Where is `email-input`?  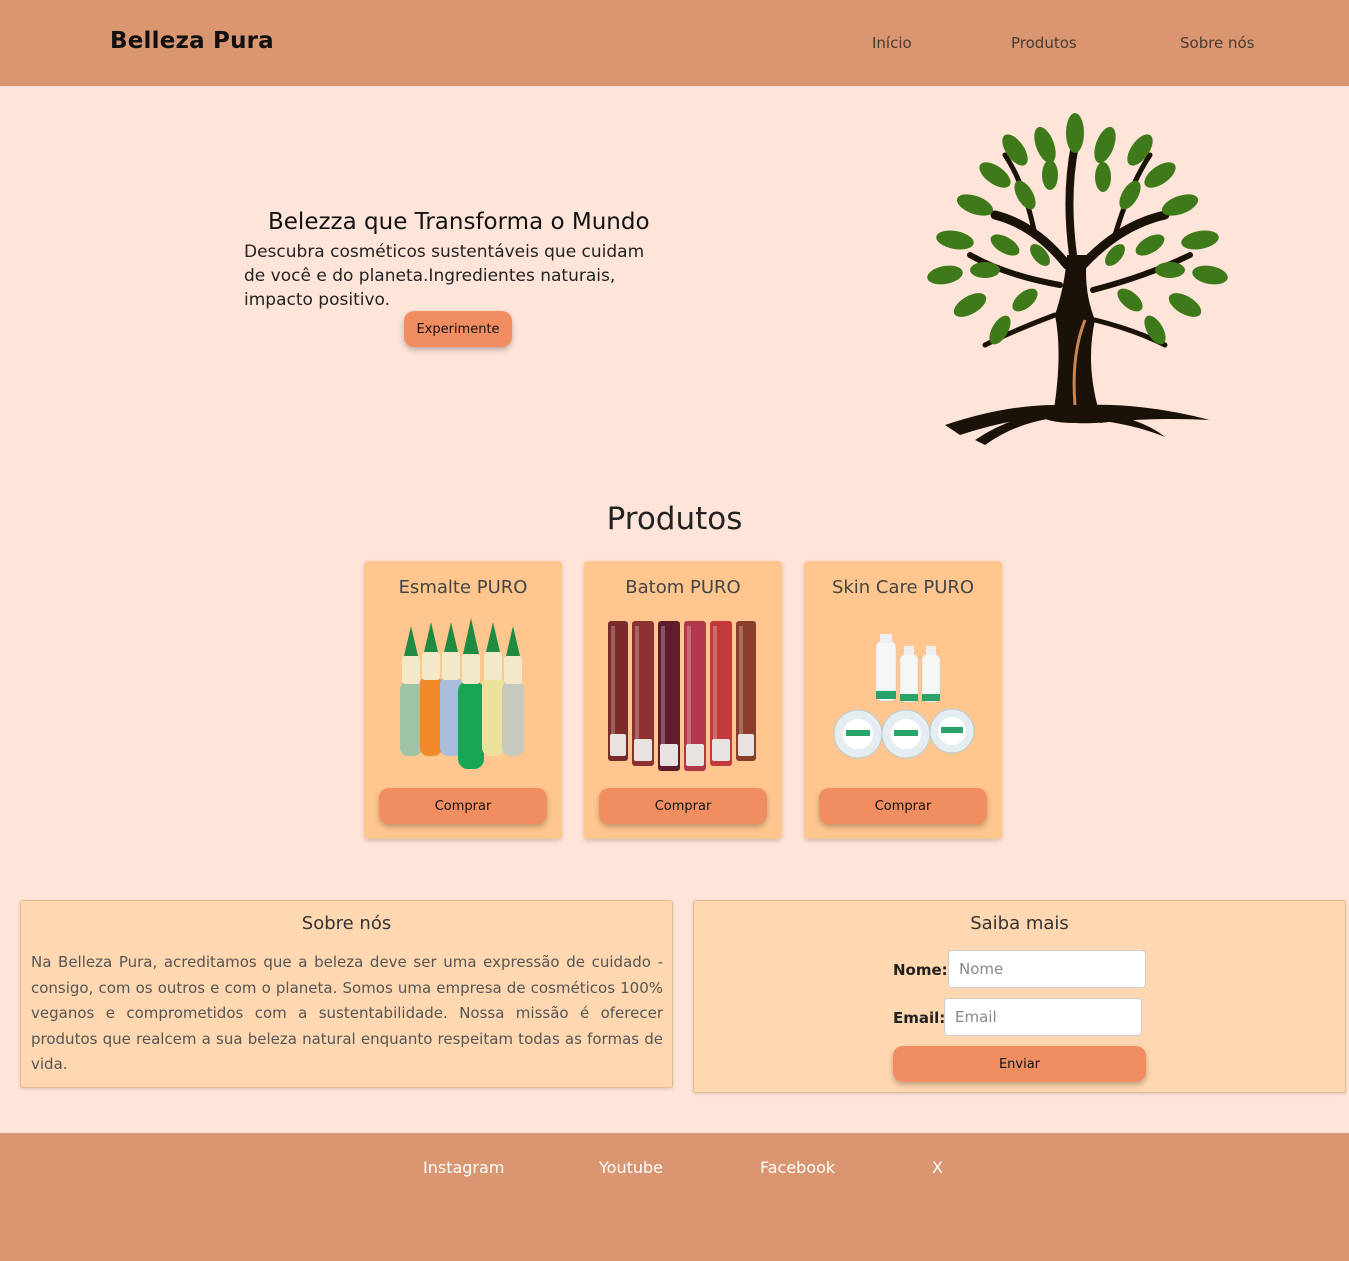
email-input is located at coordinates (1043, 1017).